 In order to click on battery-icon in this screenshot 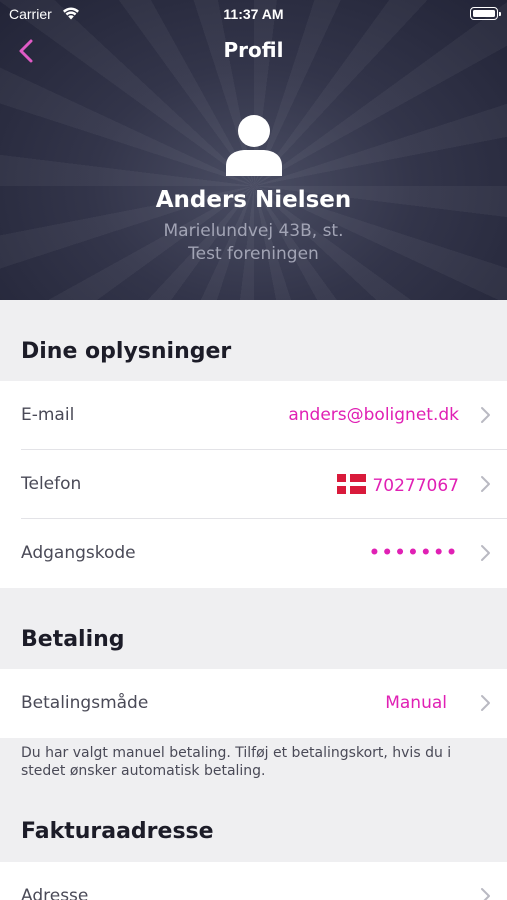, I will do `click(485, 13)`.